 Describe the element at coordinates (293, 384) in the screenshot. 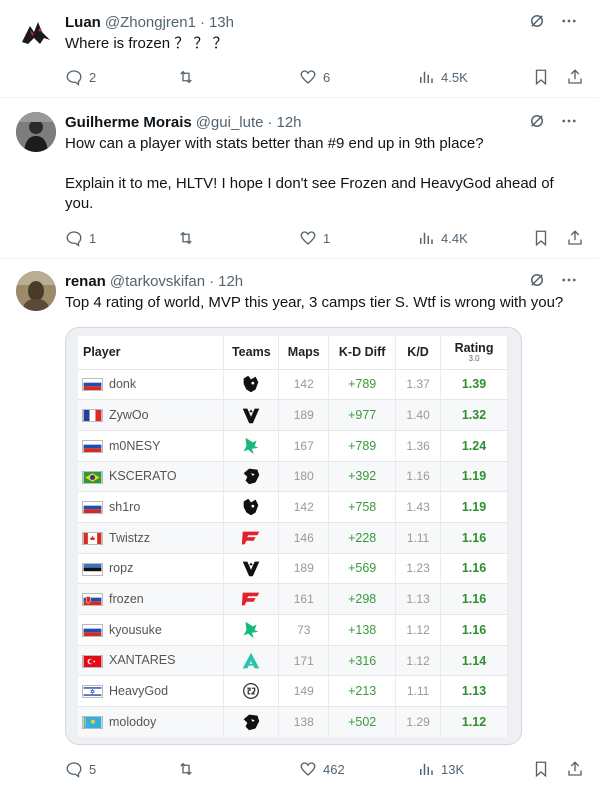

I see `table-row: donk 142 +789 1.37 1.39` at that location.